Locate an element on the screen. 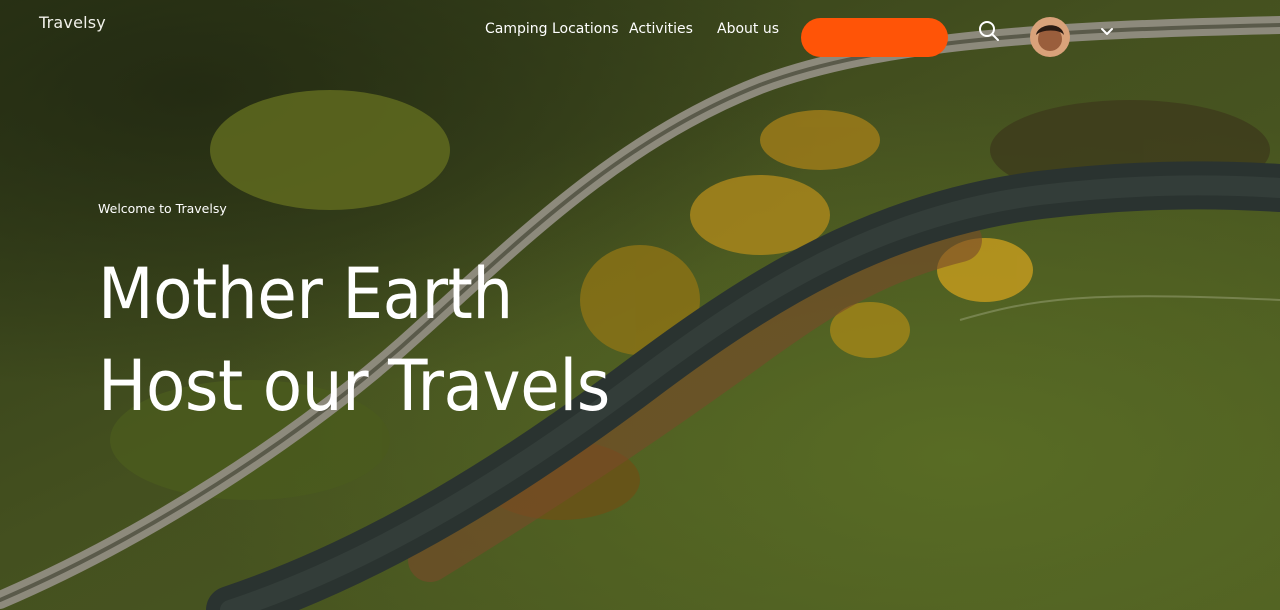  chevron-down-icon is located at coordinates (1107, 31).